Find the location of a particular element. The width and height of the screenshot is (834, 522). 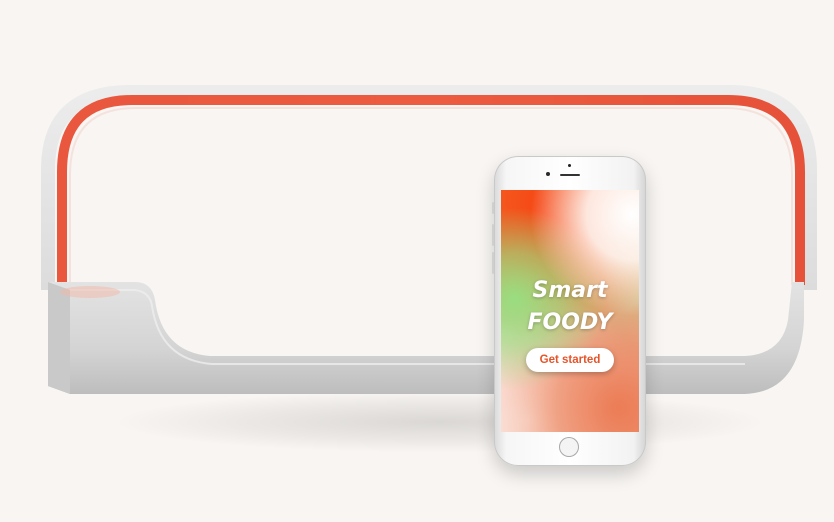

front-camera-icon is located at coordinates (569, 165).